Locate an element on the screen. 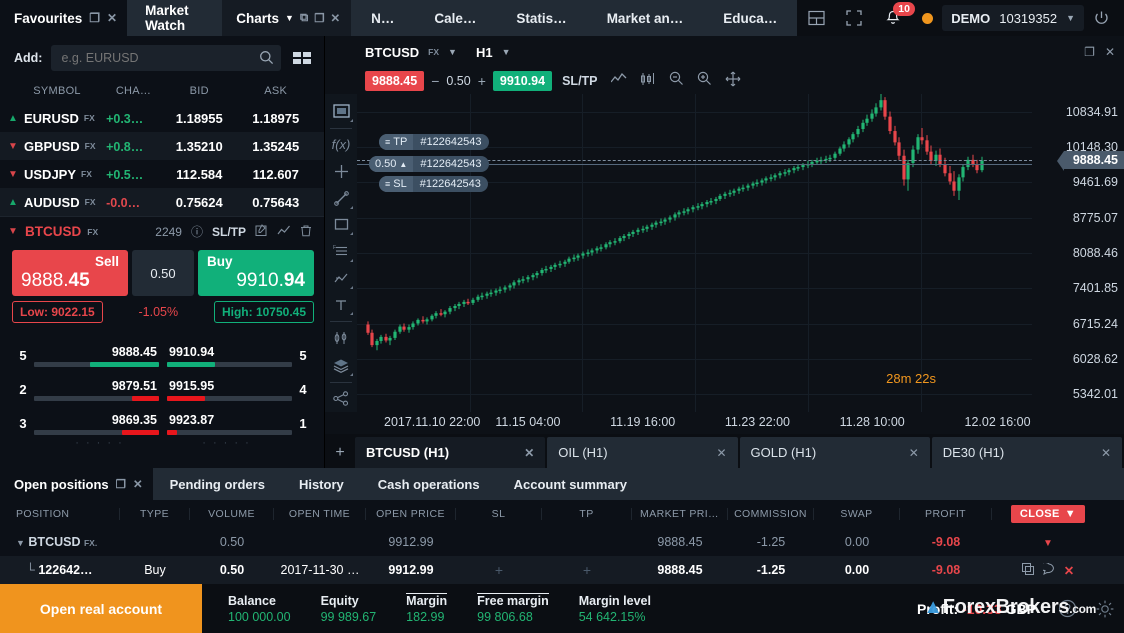 The image size is (1124, 633). column-ask: ASK is located at coordinates (276, 91).